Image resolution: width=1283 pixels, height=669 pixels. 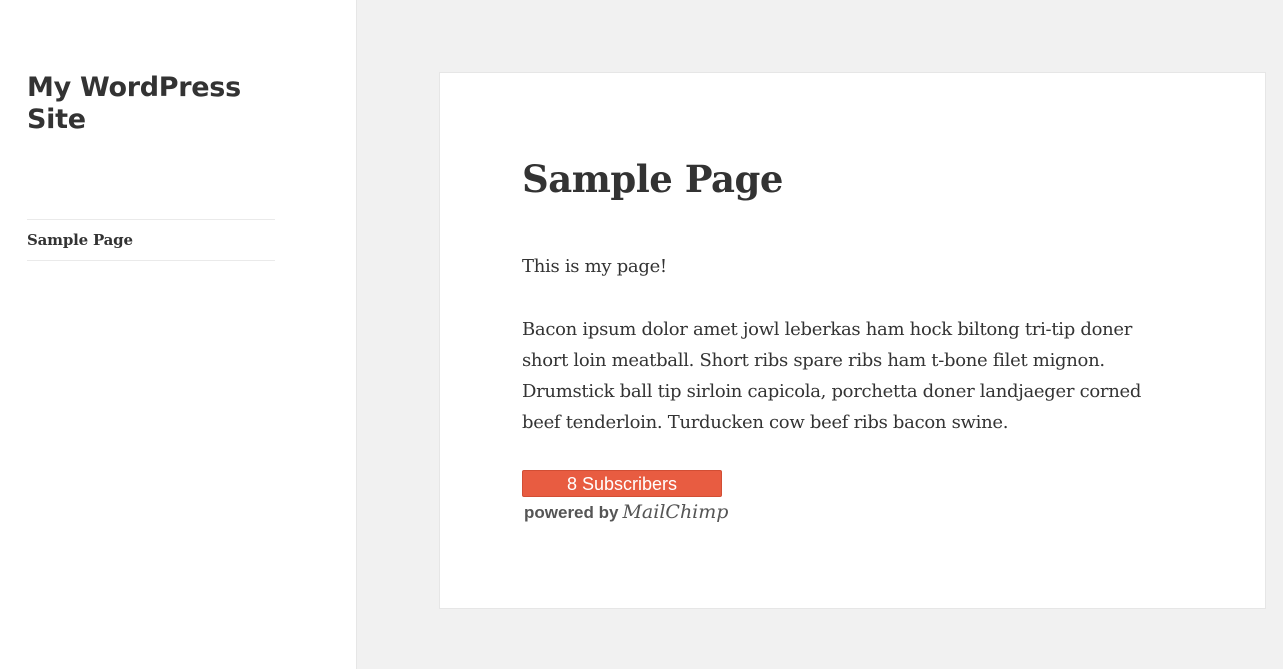 I want to click on mailchimp-logo: MailChimp, so click(x=675, y=512).